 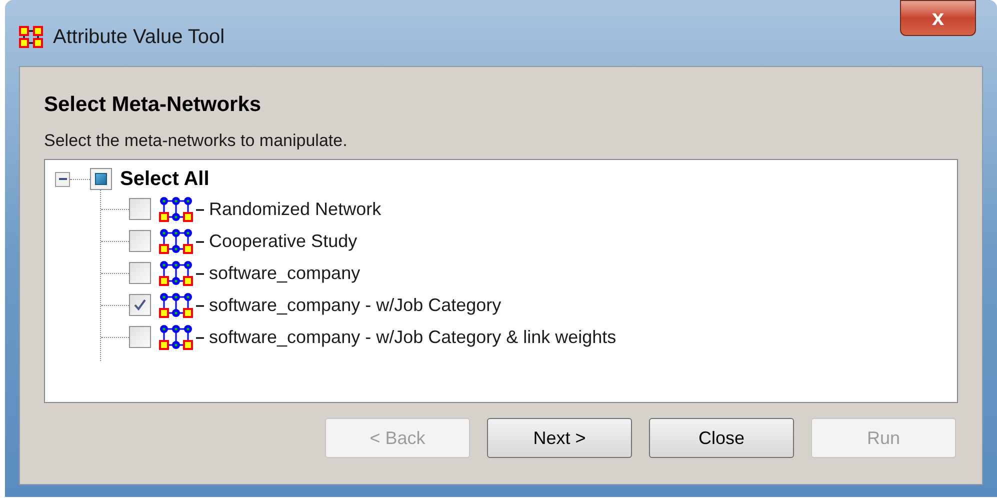 I want to click on tree-item: Select All, so click(x=165, y=179).